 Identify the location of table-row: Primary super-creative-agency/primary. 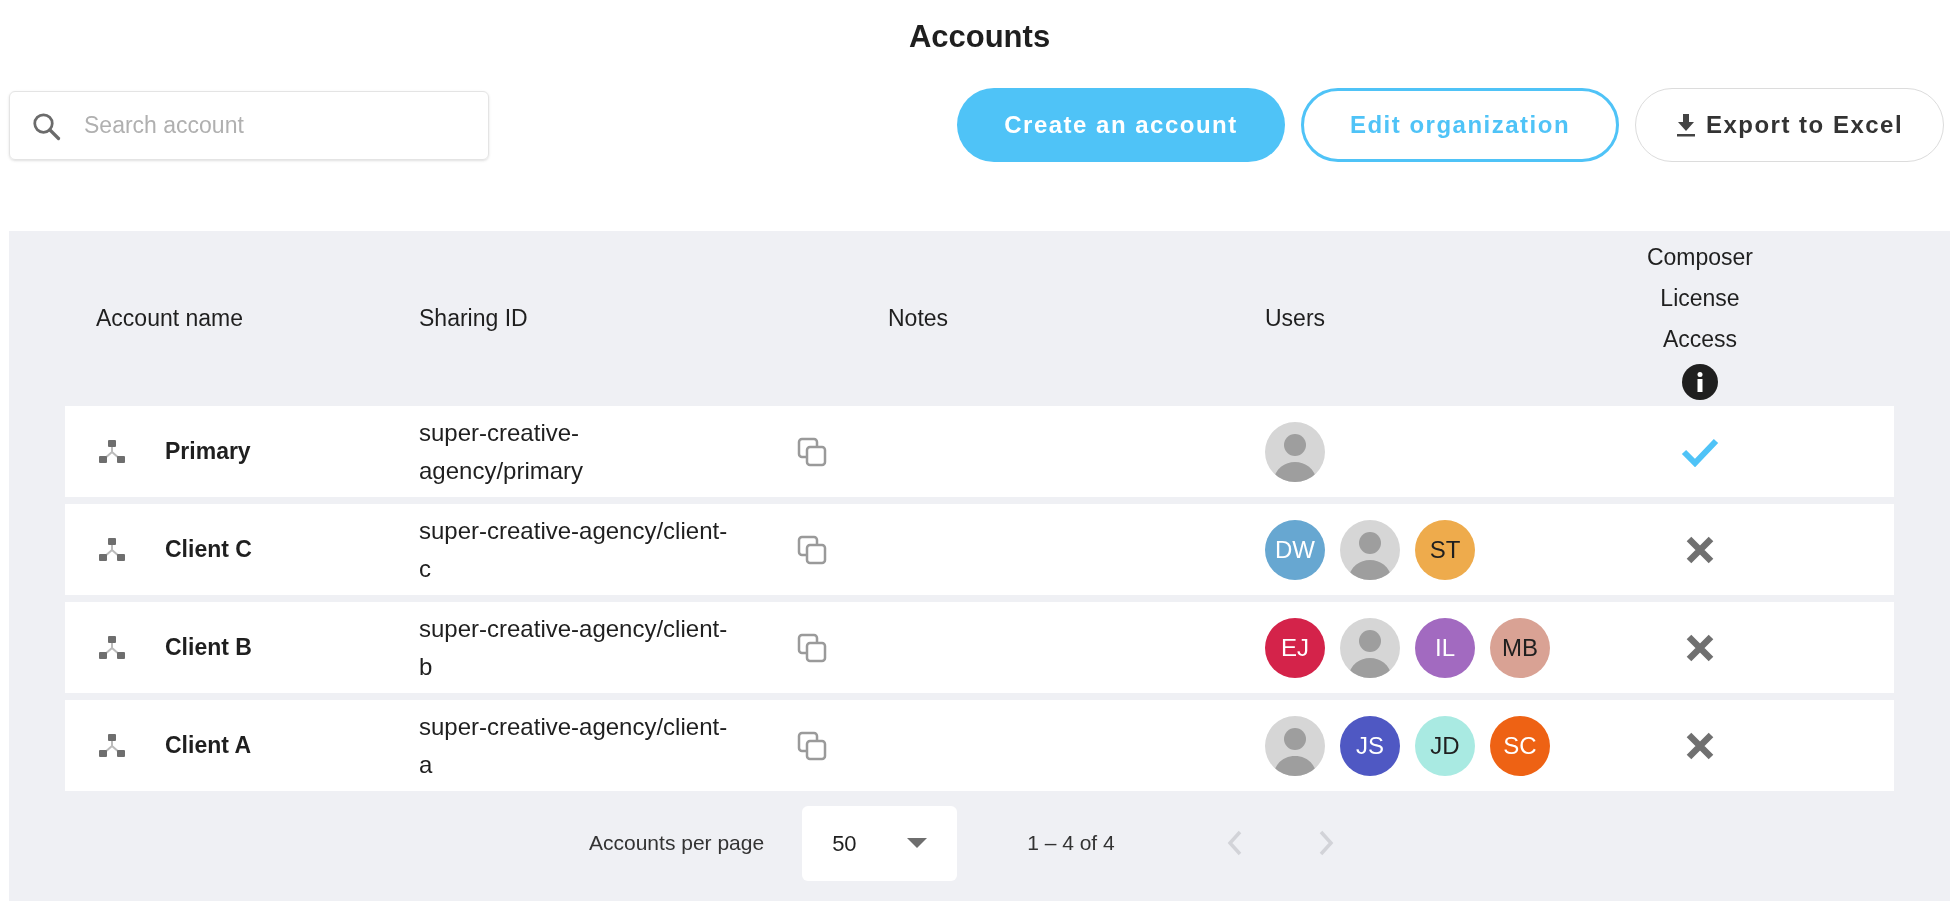
(979, 451).